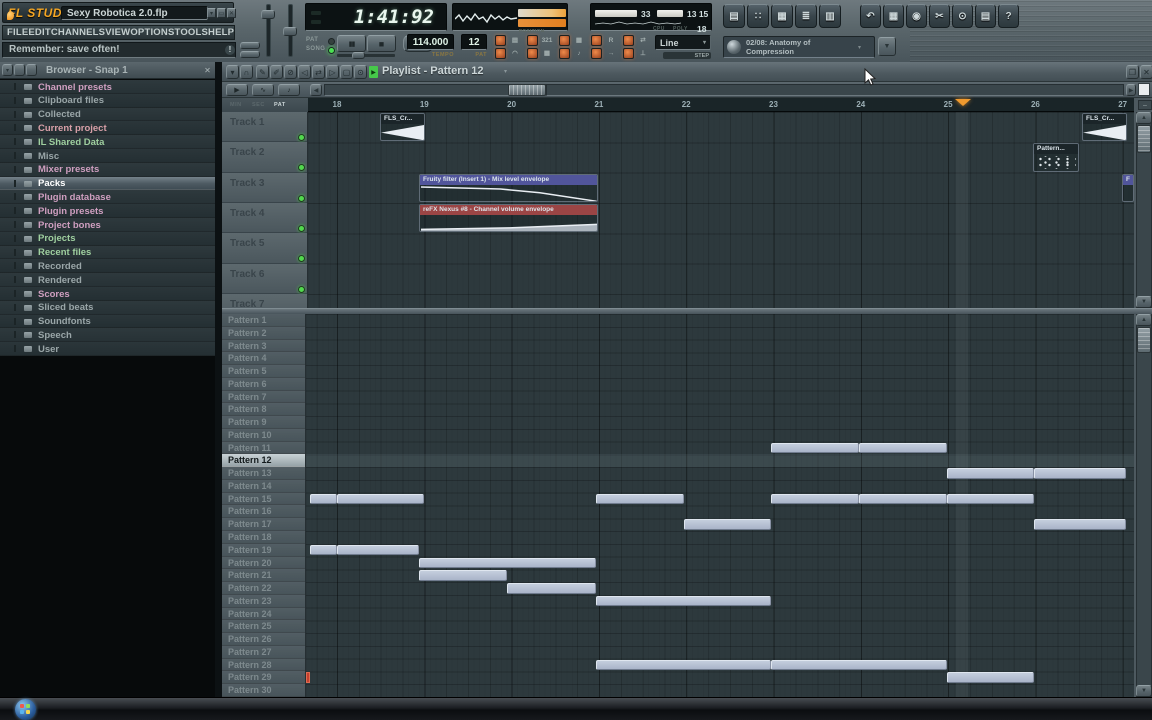 The image size is (1152, 720). Describe the element at coordinates (1008, 16) in the screenshot. I see `help-button: ?` at that location.